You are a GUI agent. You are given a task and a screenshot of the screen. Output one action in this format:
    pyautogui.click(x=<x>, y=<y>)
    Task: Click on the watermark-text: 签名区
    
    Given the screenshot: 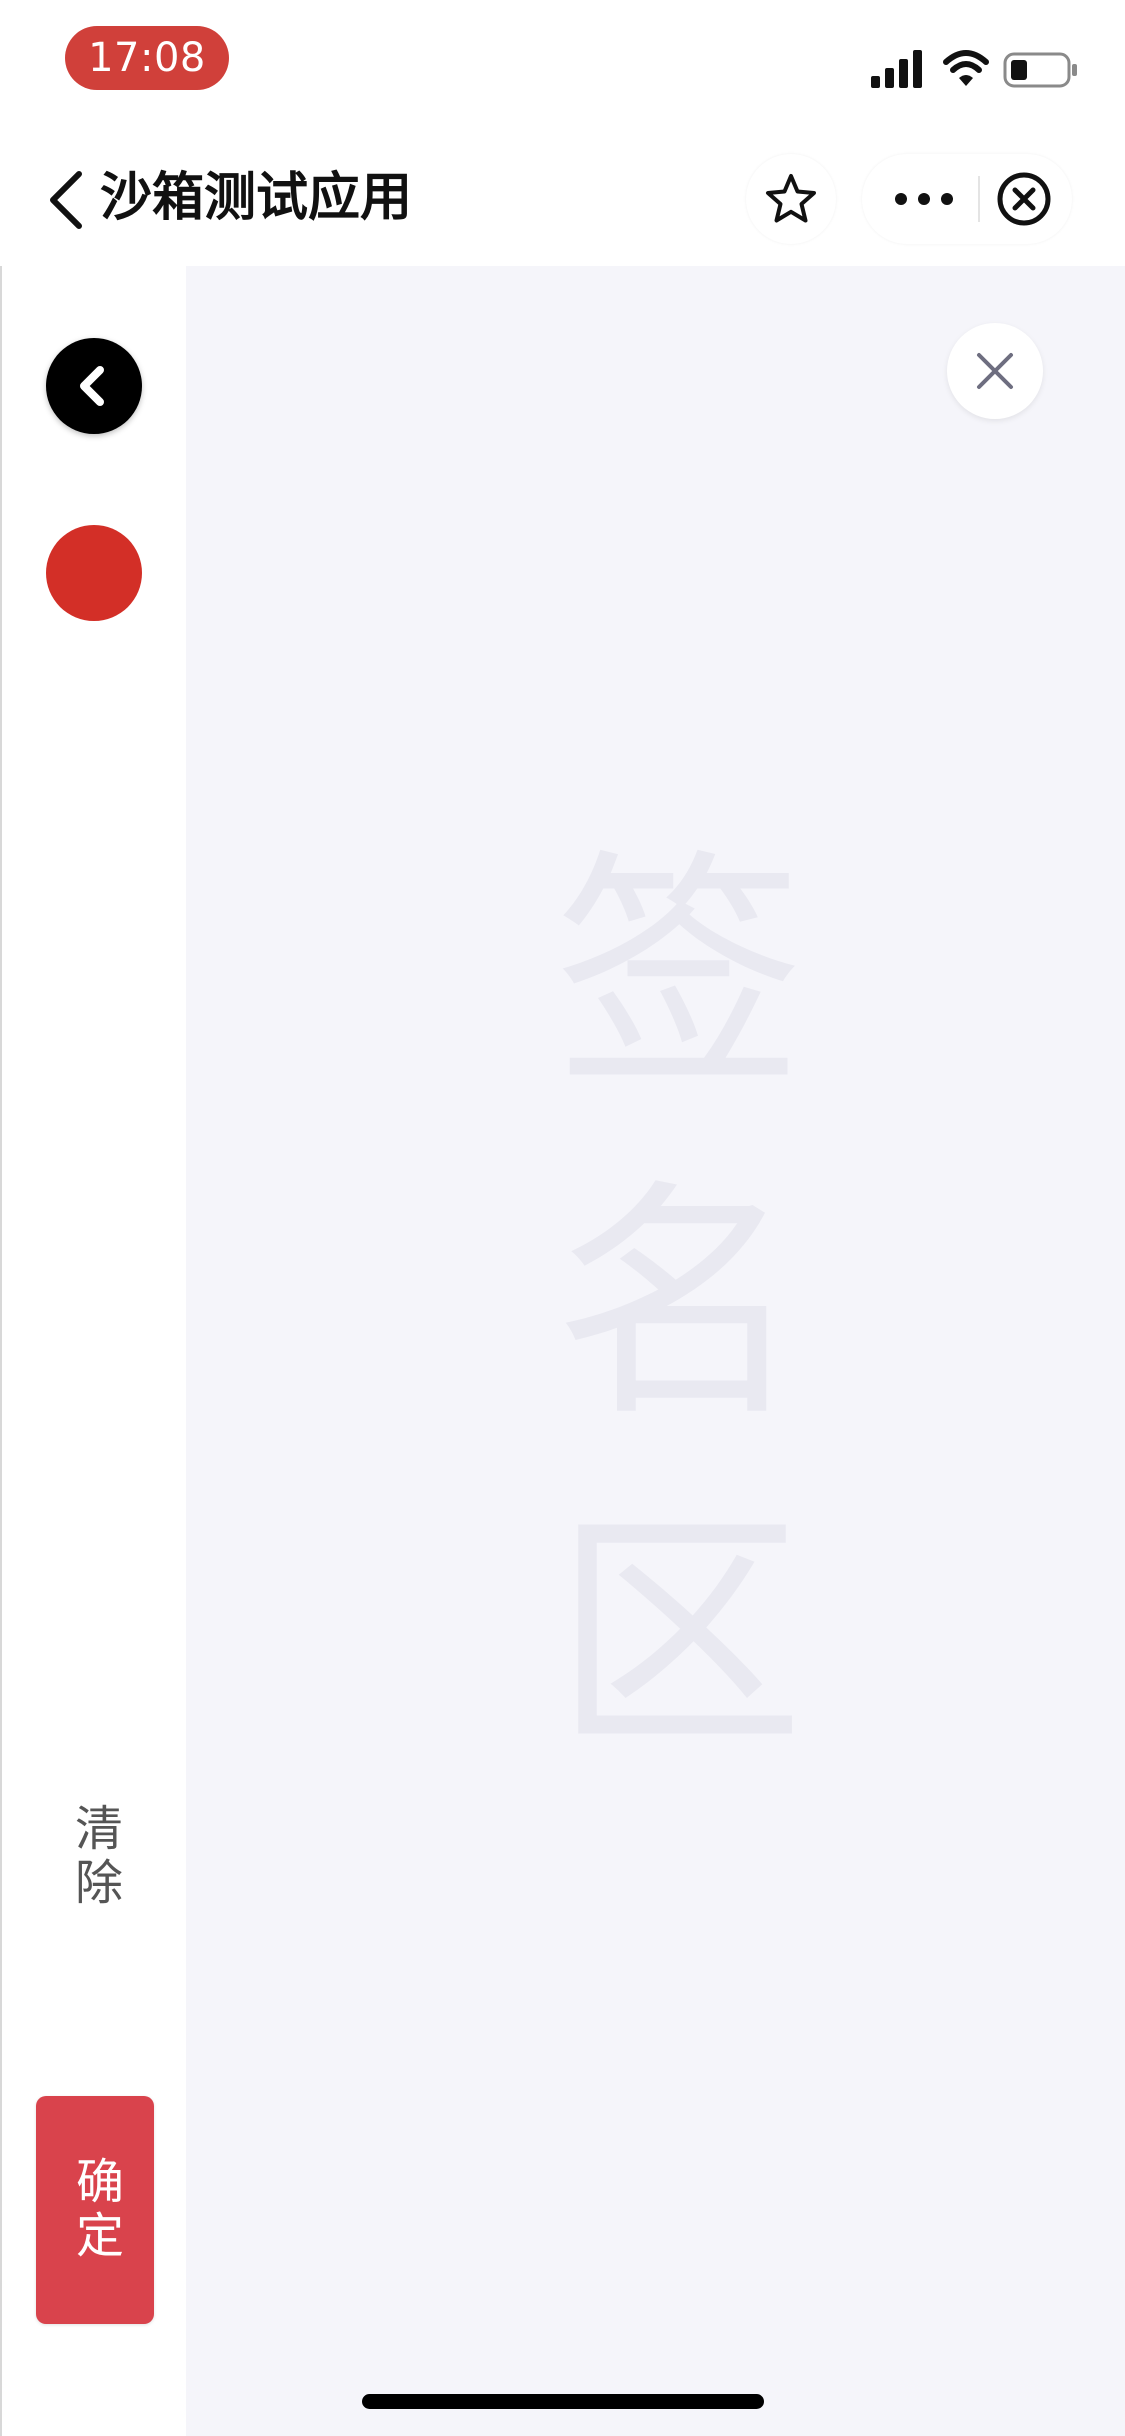 What is the action you would take?
    pyautogui.click(x=656, y=1336)
    